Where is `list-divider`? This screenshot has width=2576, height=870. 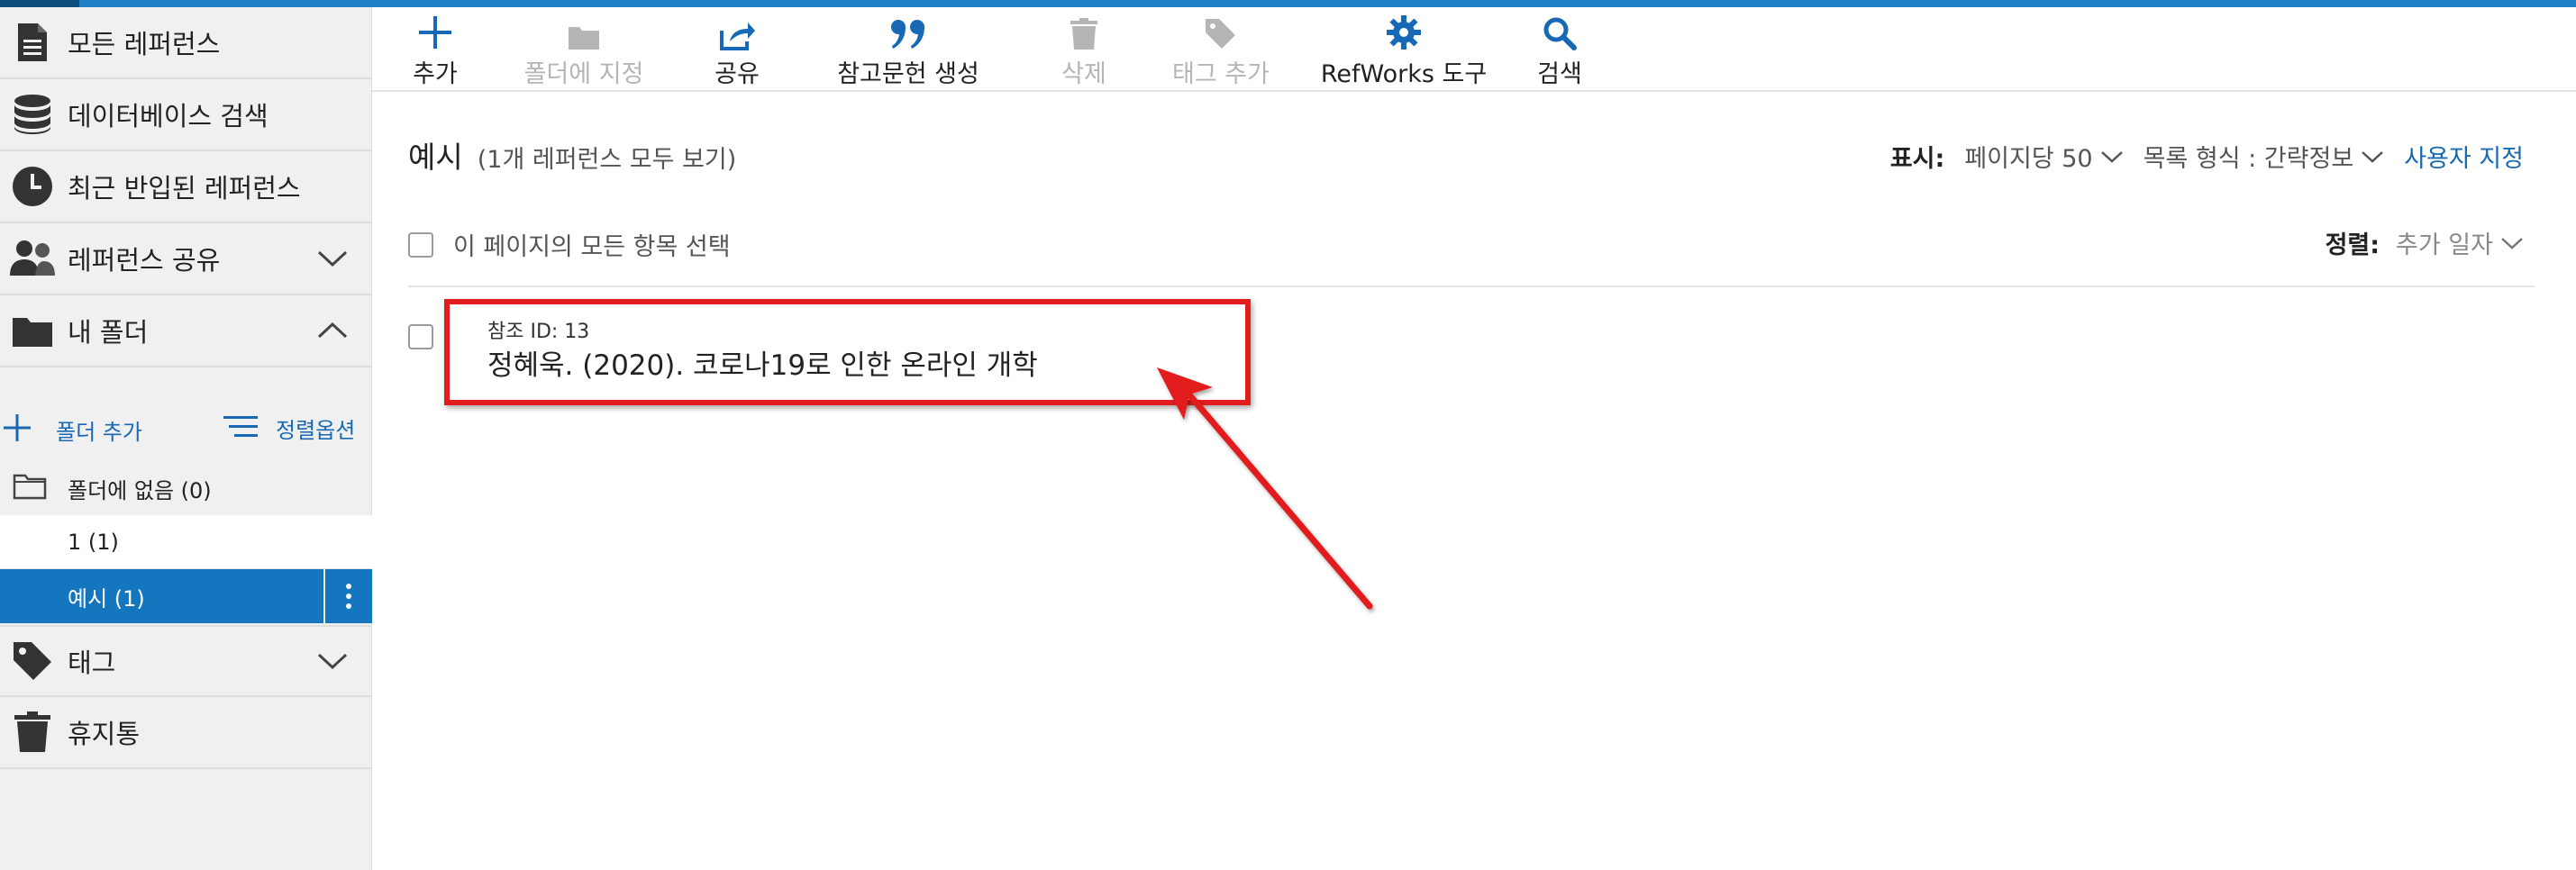 list-divider is located at coordinates (1471, 286).